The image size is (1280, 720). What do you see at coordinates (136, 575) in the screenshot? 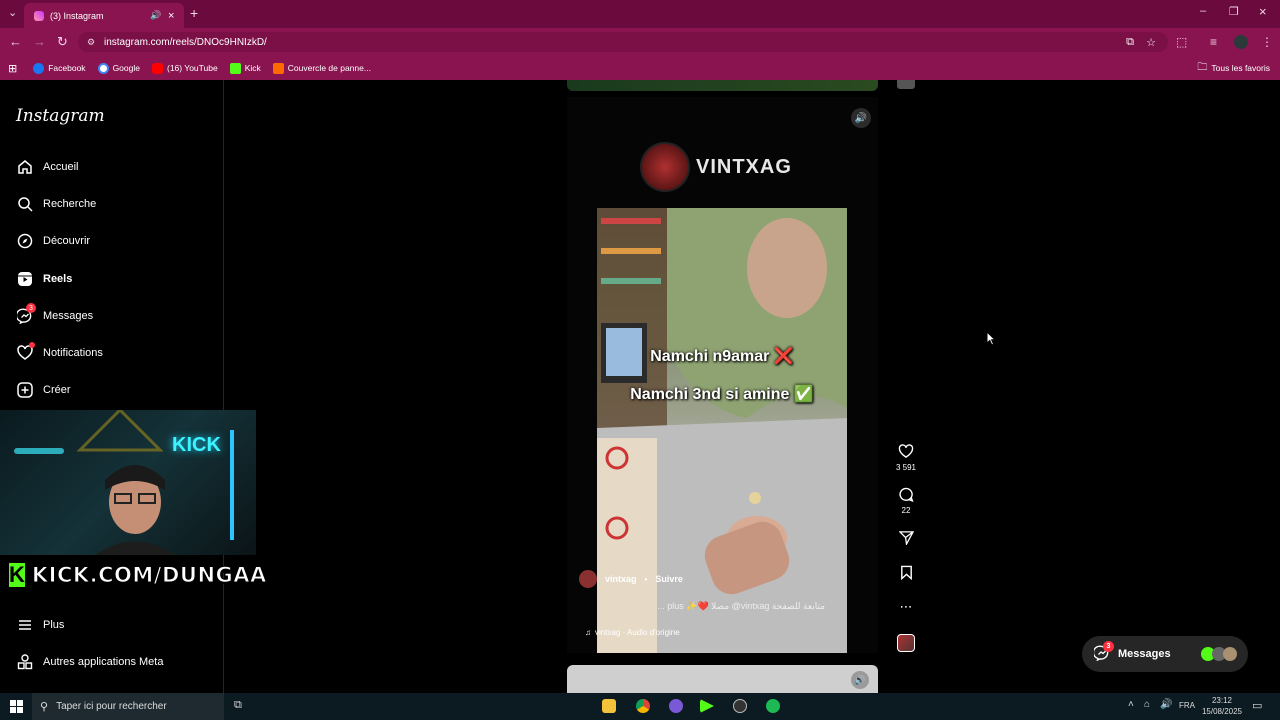
I see `kick-channel-banner: K KICK.COM/DUNGAA` at bounding box center [136, 575].